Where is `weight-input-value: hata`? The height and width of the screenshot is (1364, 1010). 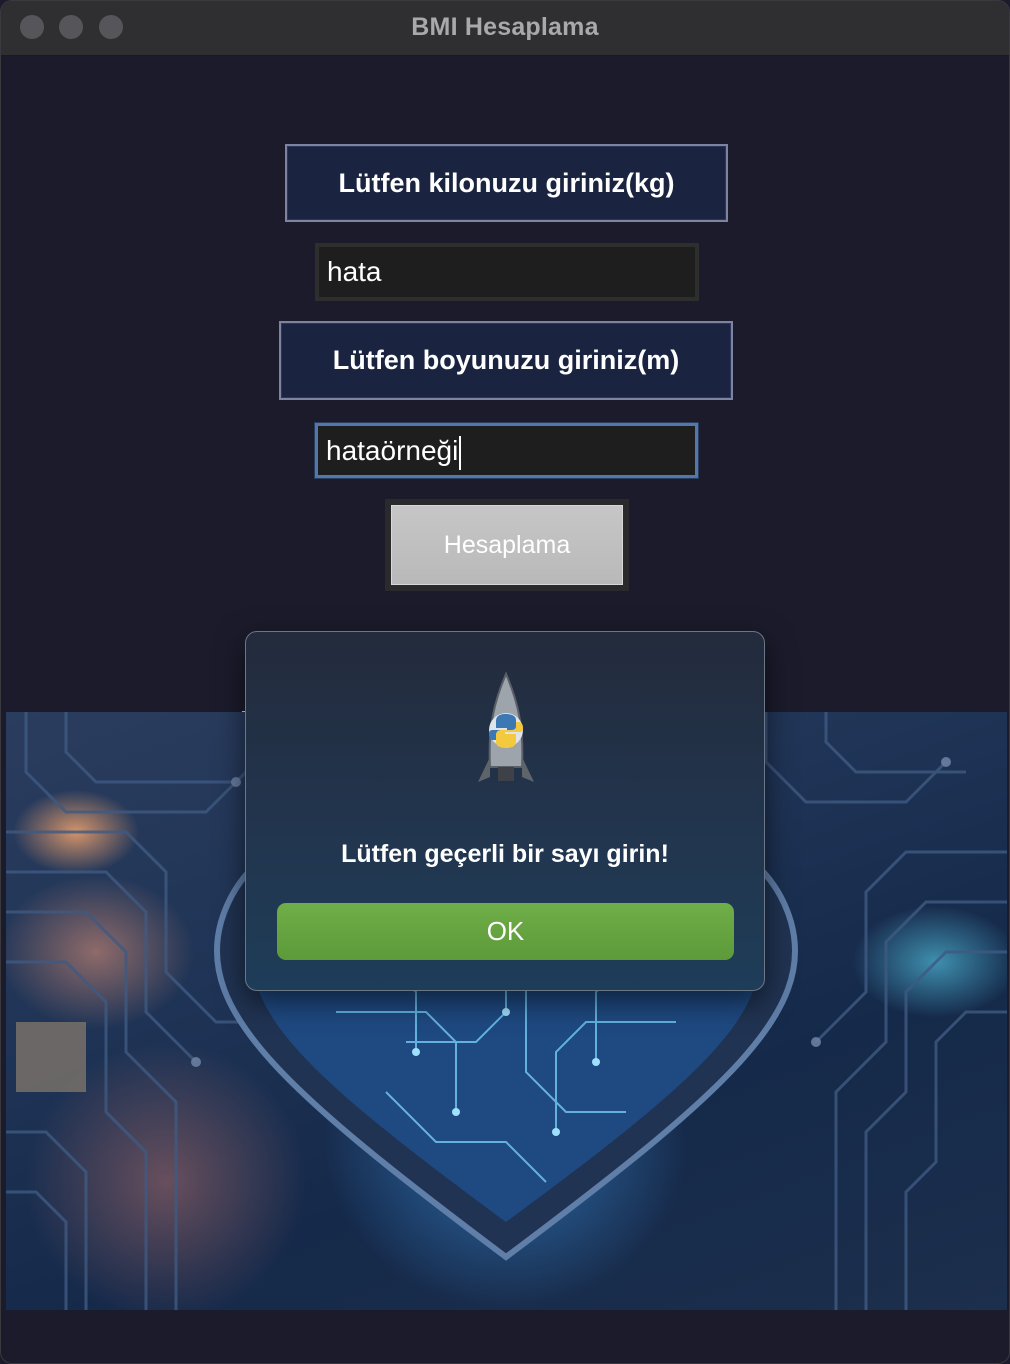
weight-input-value: hata is located at coordinates (354, 271).